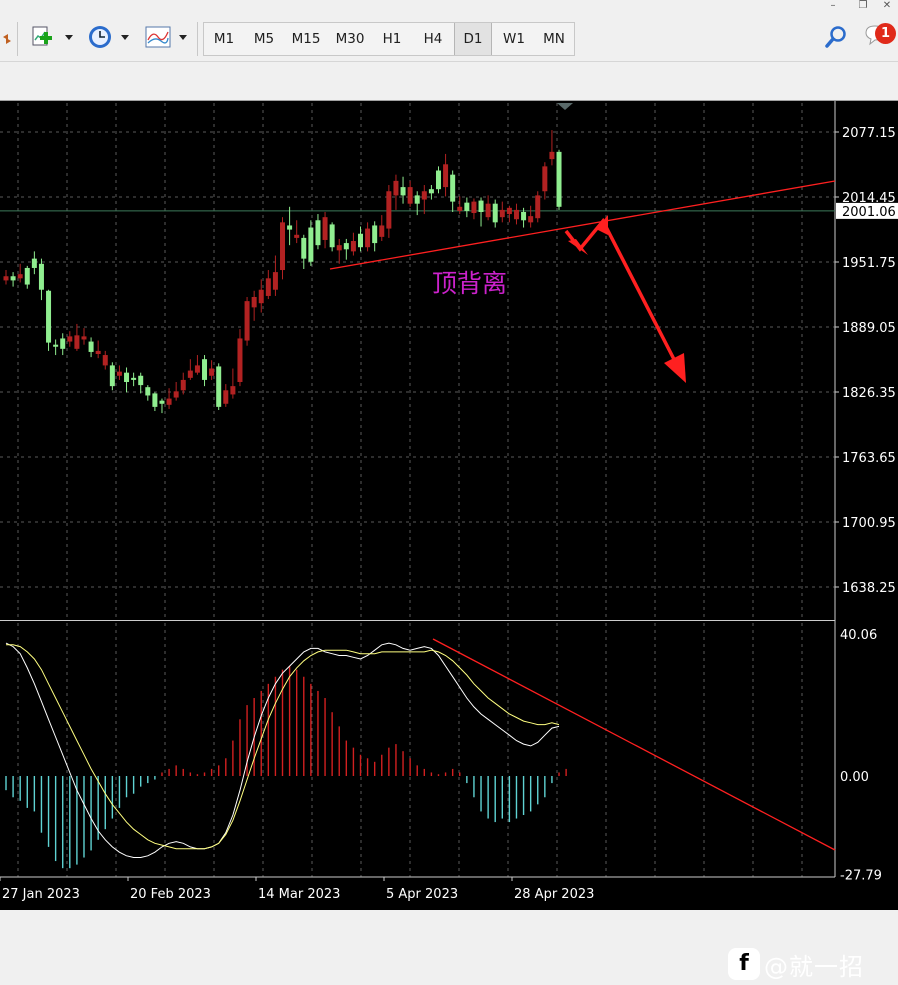  Describe the element at coordinates (833, 7) in the screenshot. I see `minimize-icon: –` at that location.